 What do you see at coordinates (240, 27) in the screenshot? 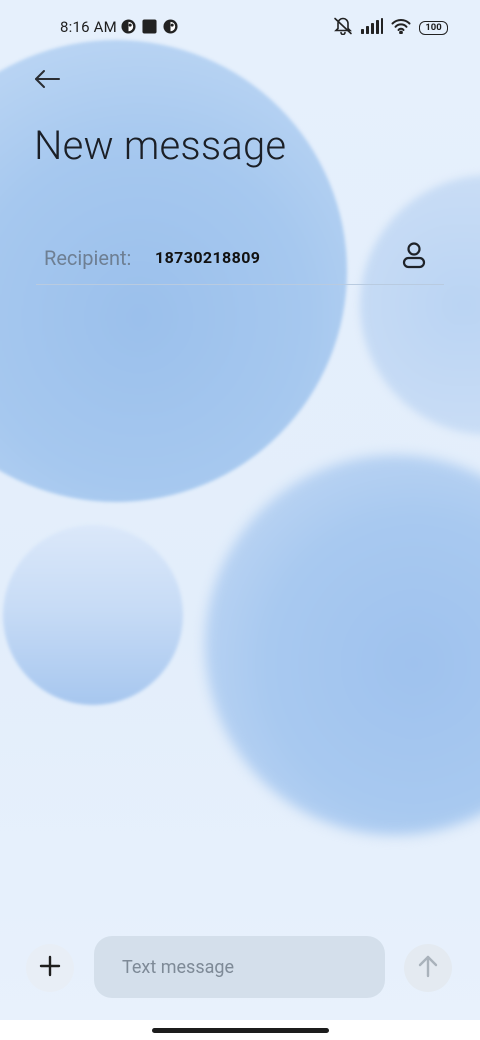
I see `status-bar: 8:16 AM 100` at bounding box center [240, 27].